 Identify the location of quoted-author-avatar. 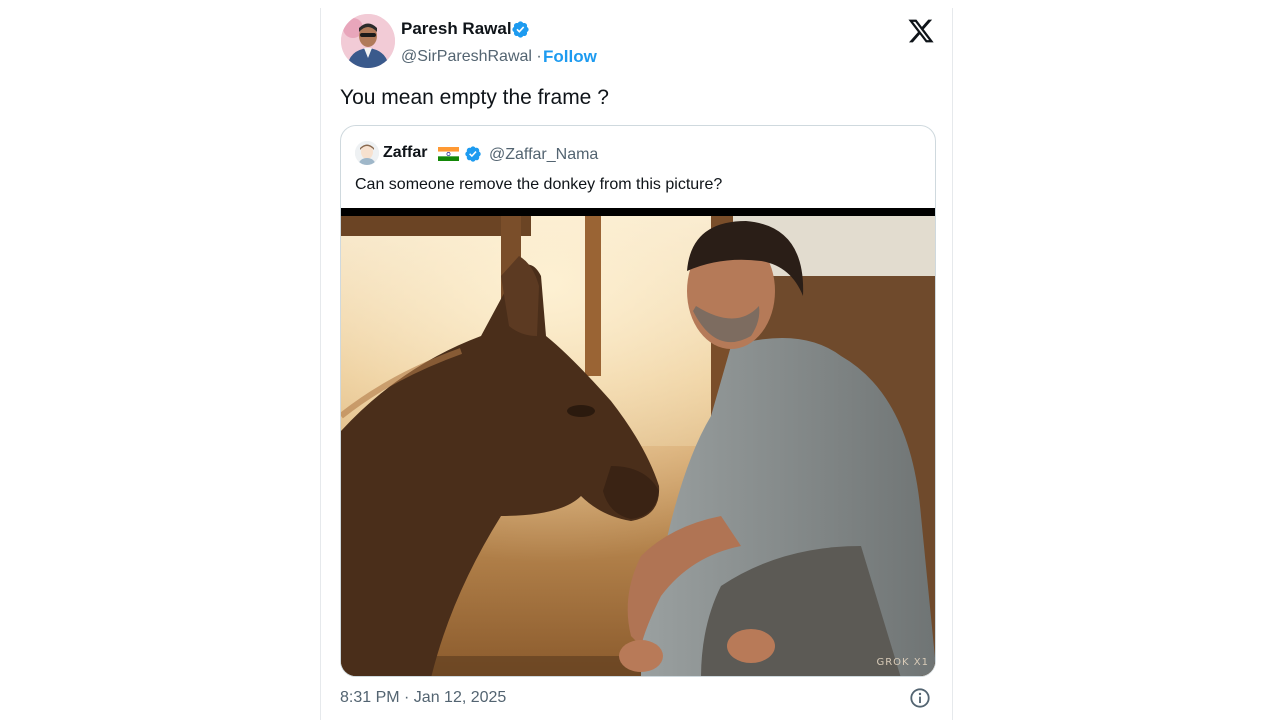
(367, 153).